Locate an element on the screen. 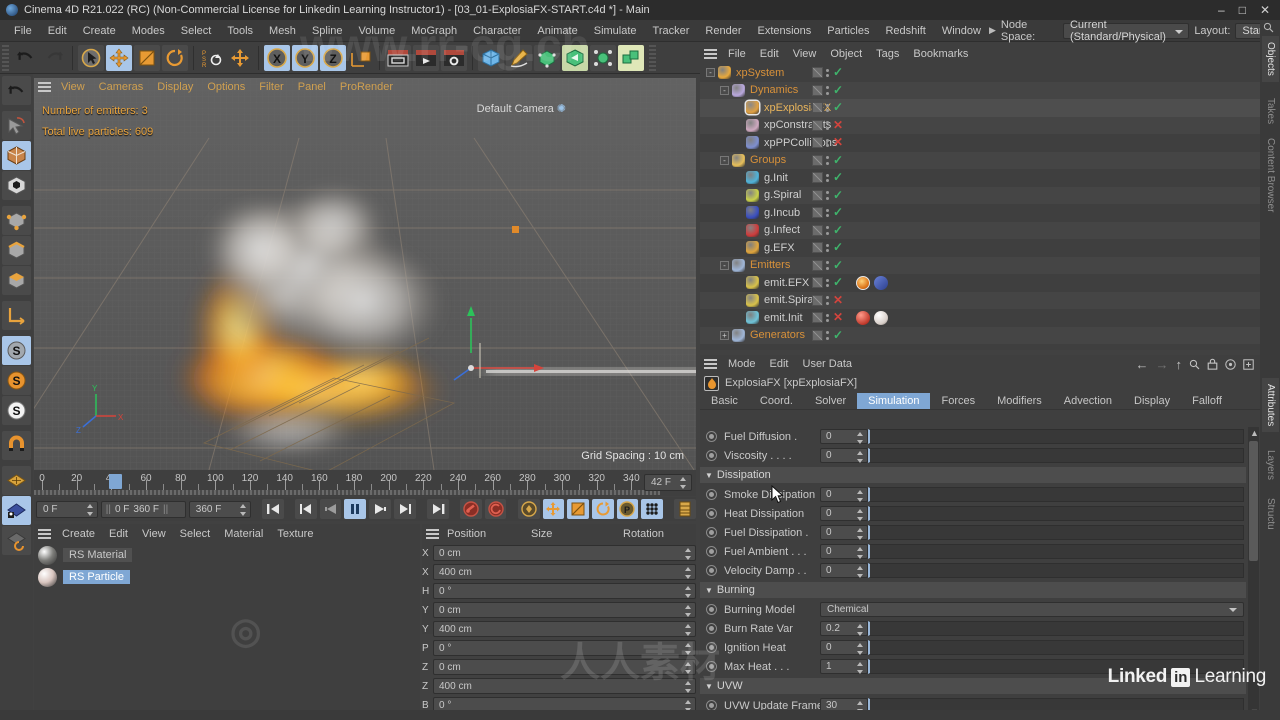 The image size is (1280, 720). viewport-menu-panel: Panel is located at coordinates (312, 87).